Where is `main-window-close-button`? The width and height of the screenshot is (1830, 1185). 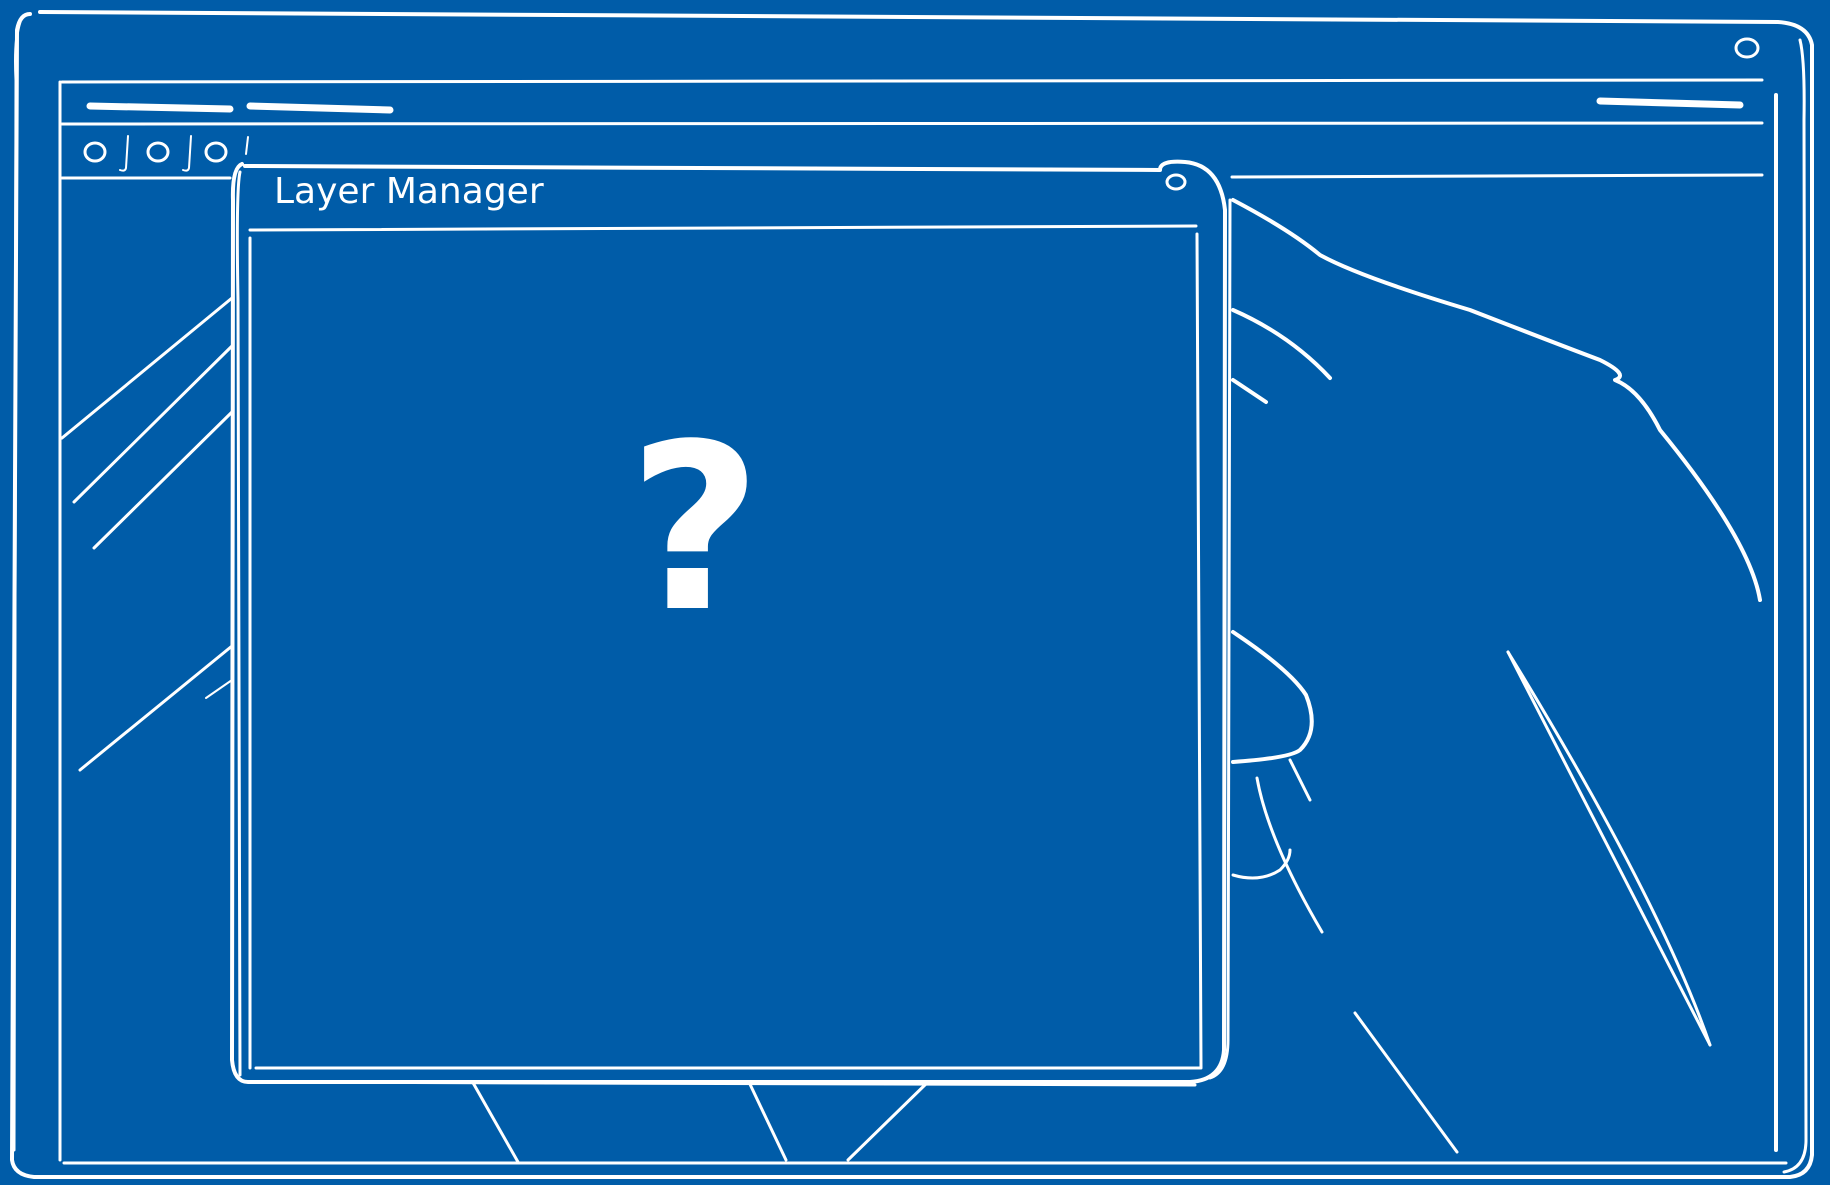 main-window-close-button is located at coordinates (1747, 48).